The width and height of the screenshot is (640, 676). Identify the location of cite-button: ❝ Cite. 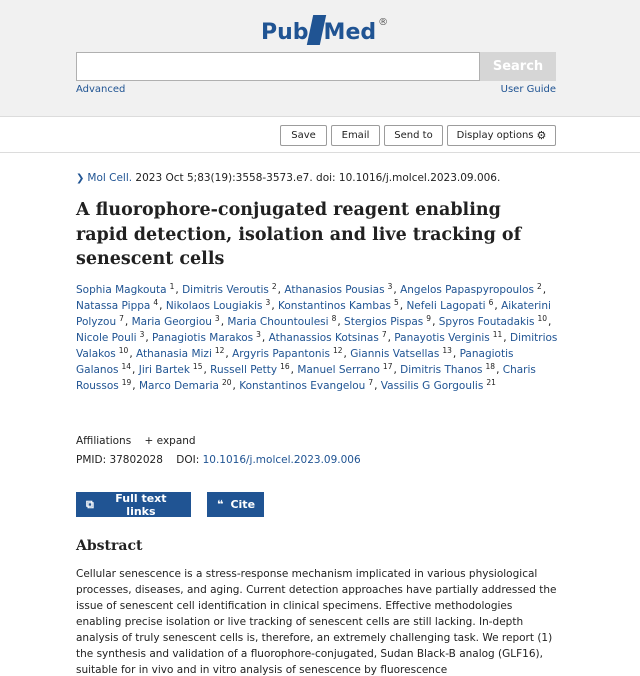
(235, 504).